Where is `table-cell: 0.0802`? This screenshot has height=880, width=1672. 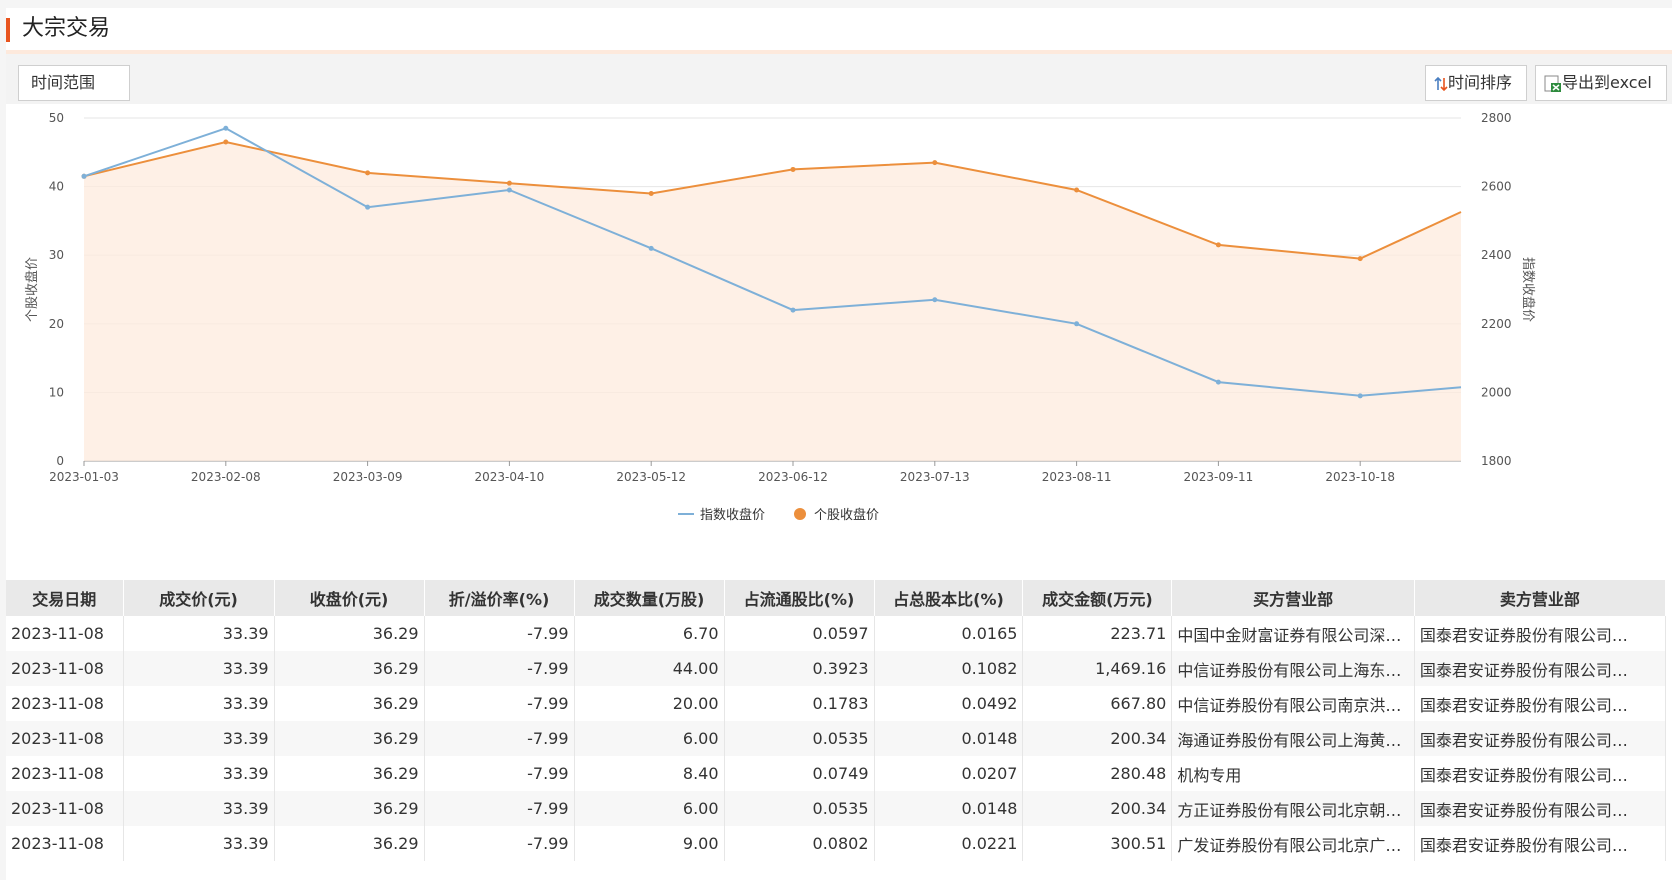 table-cell: 0.0802 is located at coordinates (799, 843).